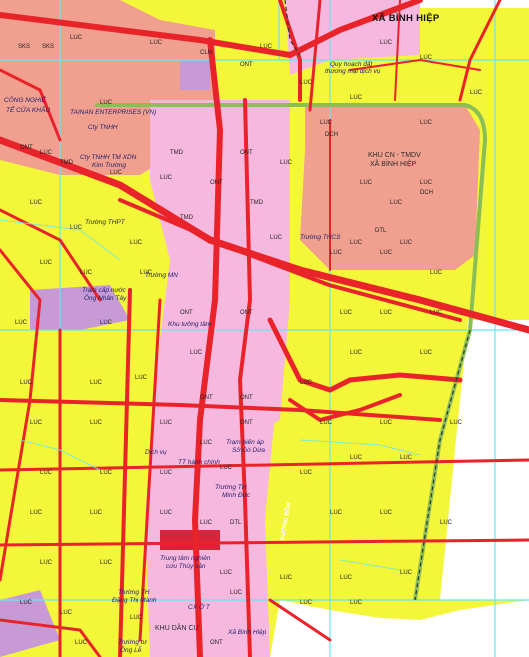  I want to click on border-gate-label: TẾ CỬA KHẨU, so click(28, 110).